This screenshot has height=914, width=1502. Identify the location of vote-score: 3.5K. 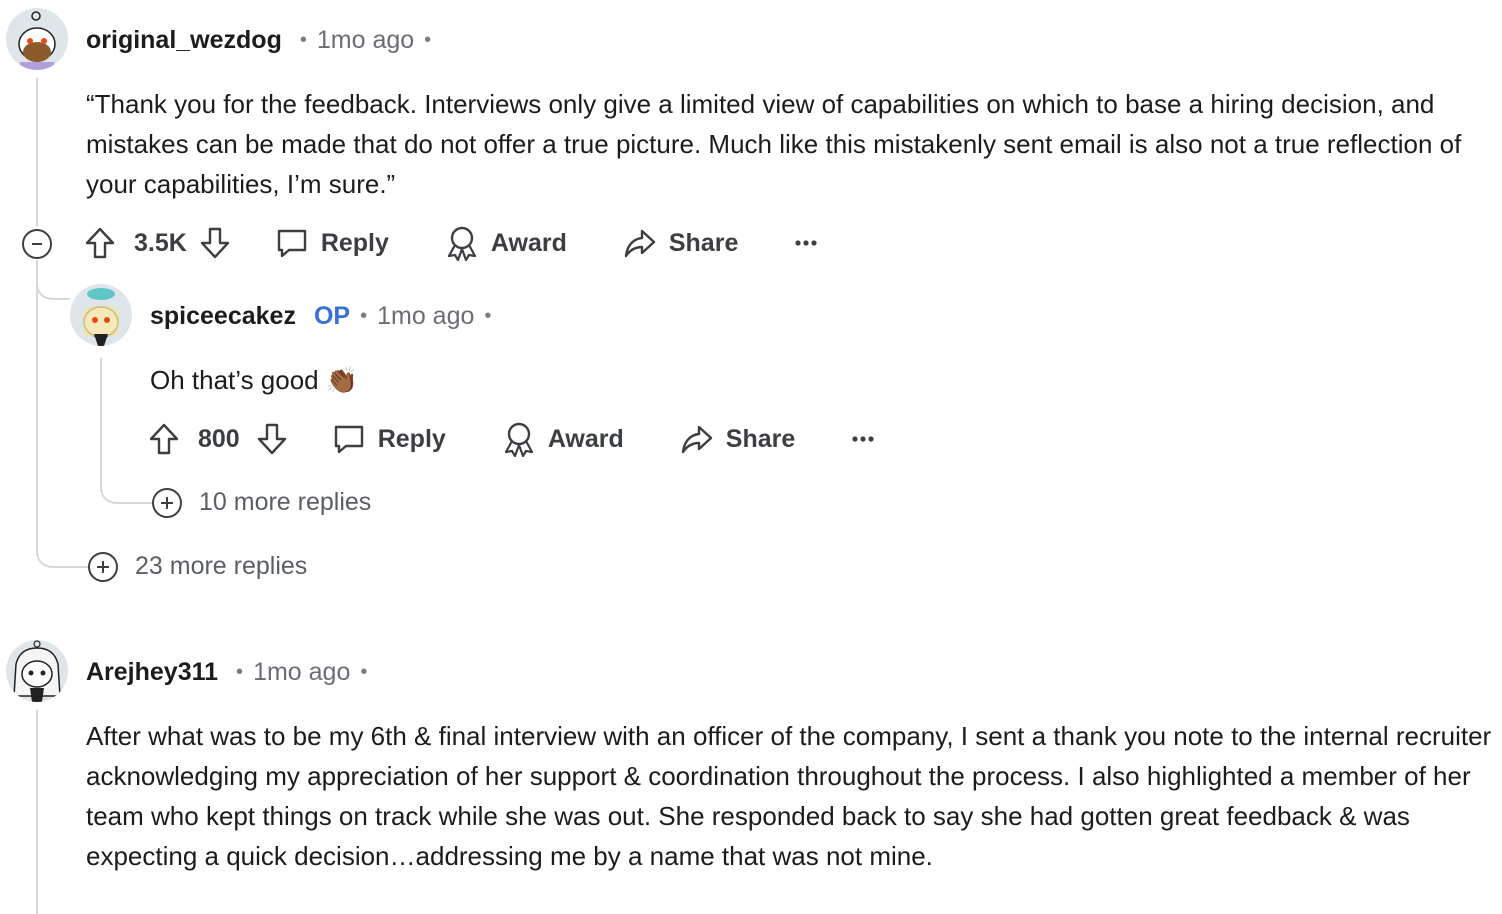
(160, 242).